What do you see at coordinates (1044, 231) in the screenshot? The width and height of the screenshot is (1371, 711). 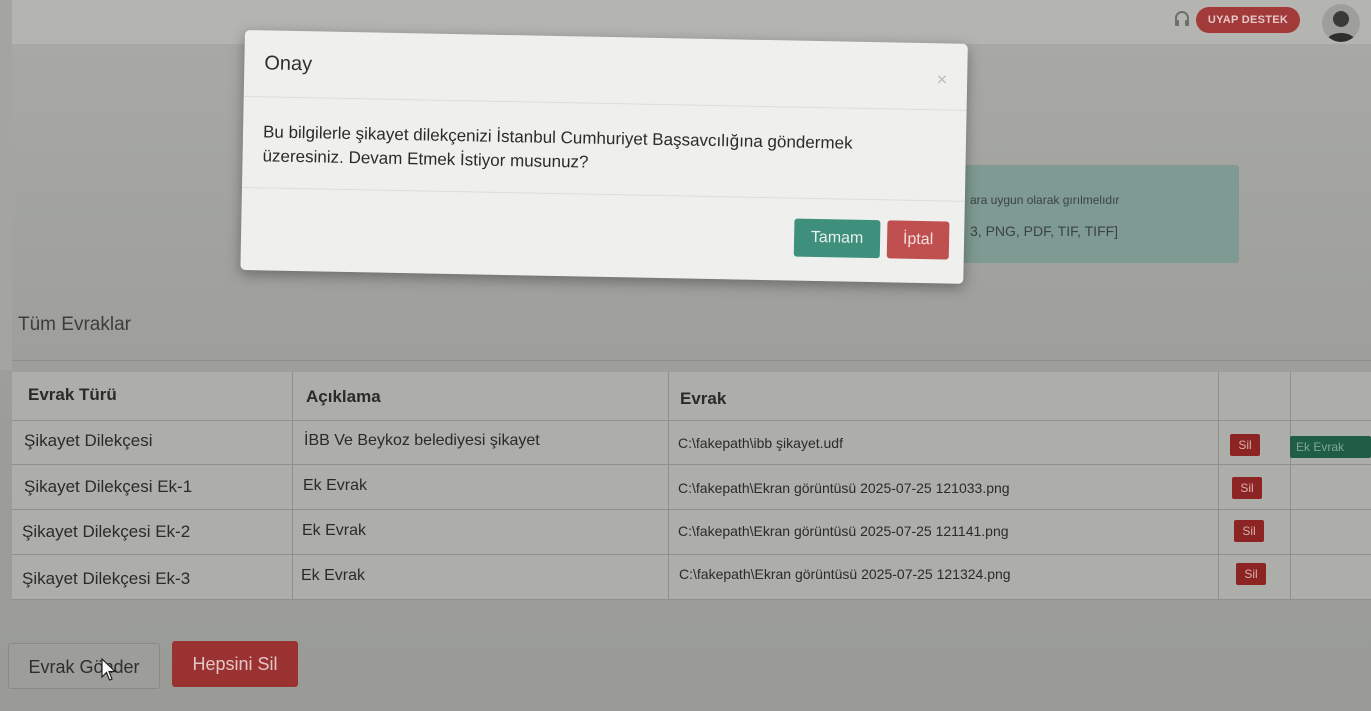 I see `info-text-line2: 3, PNG, PDF, TIF, TIFF]` at bounding box center [1044, 231].